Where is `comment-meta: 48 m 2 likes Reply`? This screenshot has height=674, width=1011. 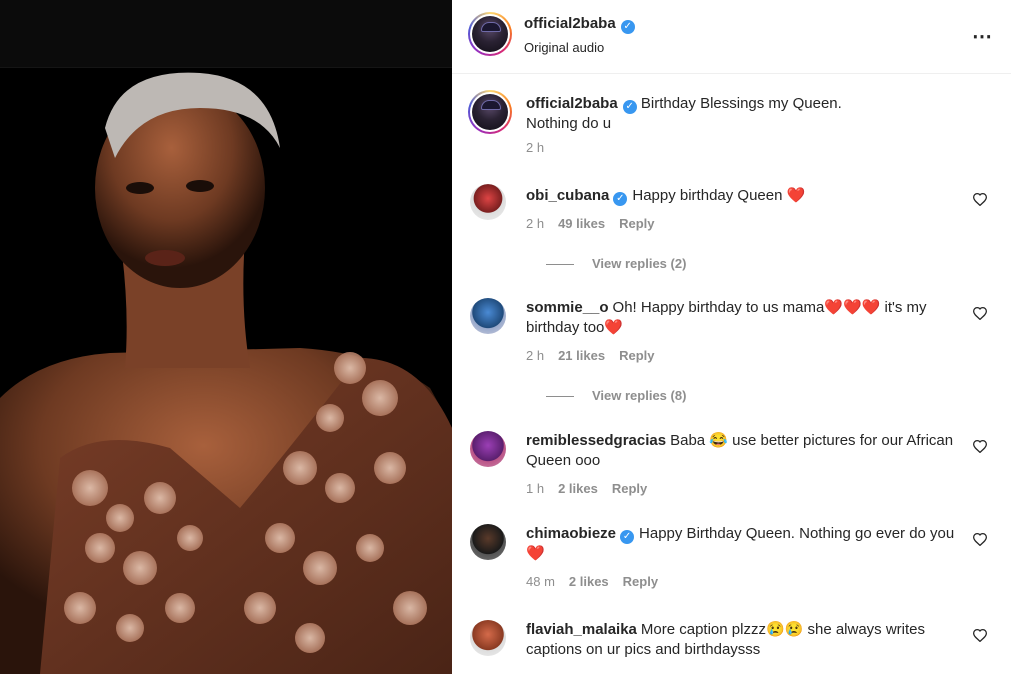 comment-meta: 48 m 2 likes Reply is located at coordinates (599, 581).